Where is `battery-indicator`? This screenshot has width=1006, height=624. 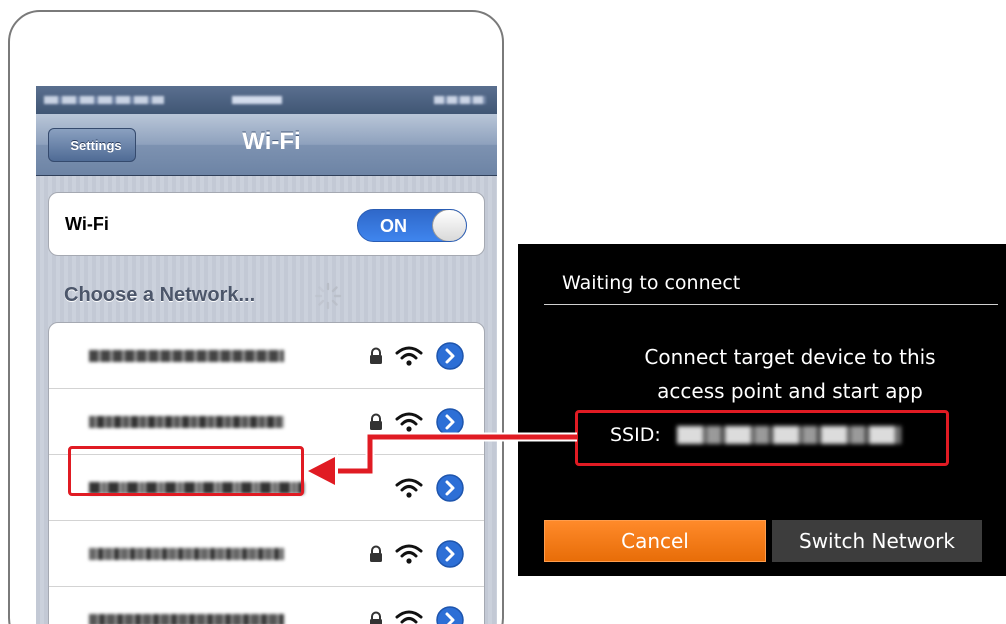
battery-indicator is located at coordinates (460, 100).